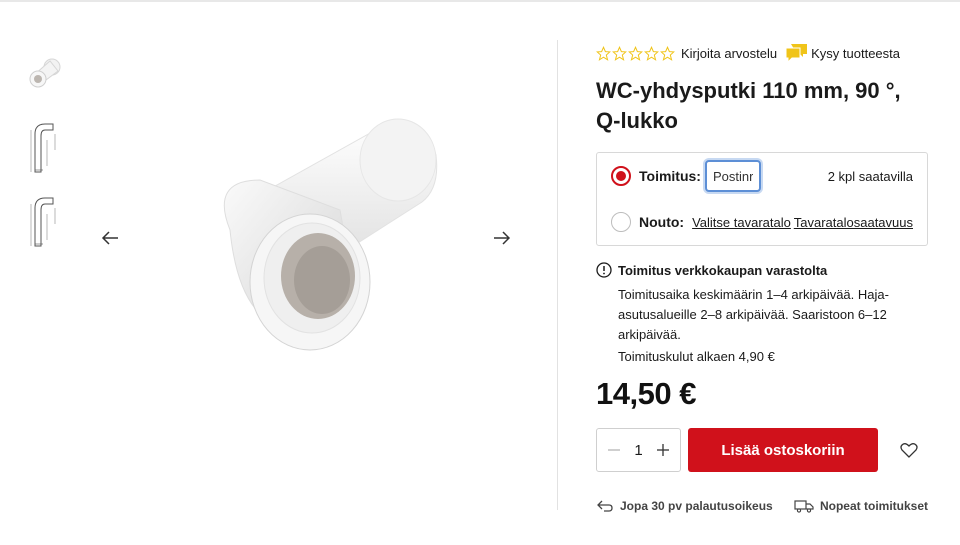  I want to click on buy-row: 1 Lisää ostoskoriin, so click(763, 450).